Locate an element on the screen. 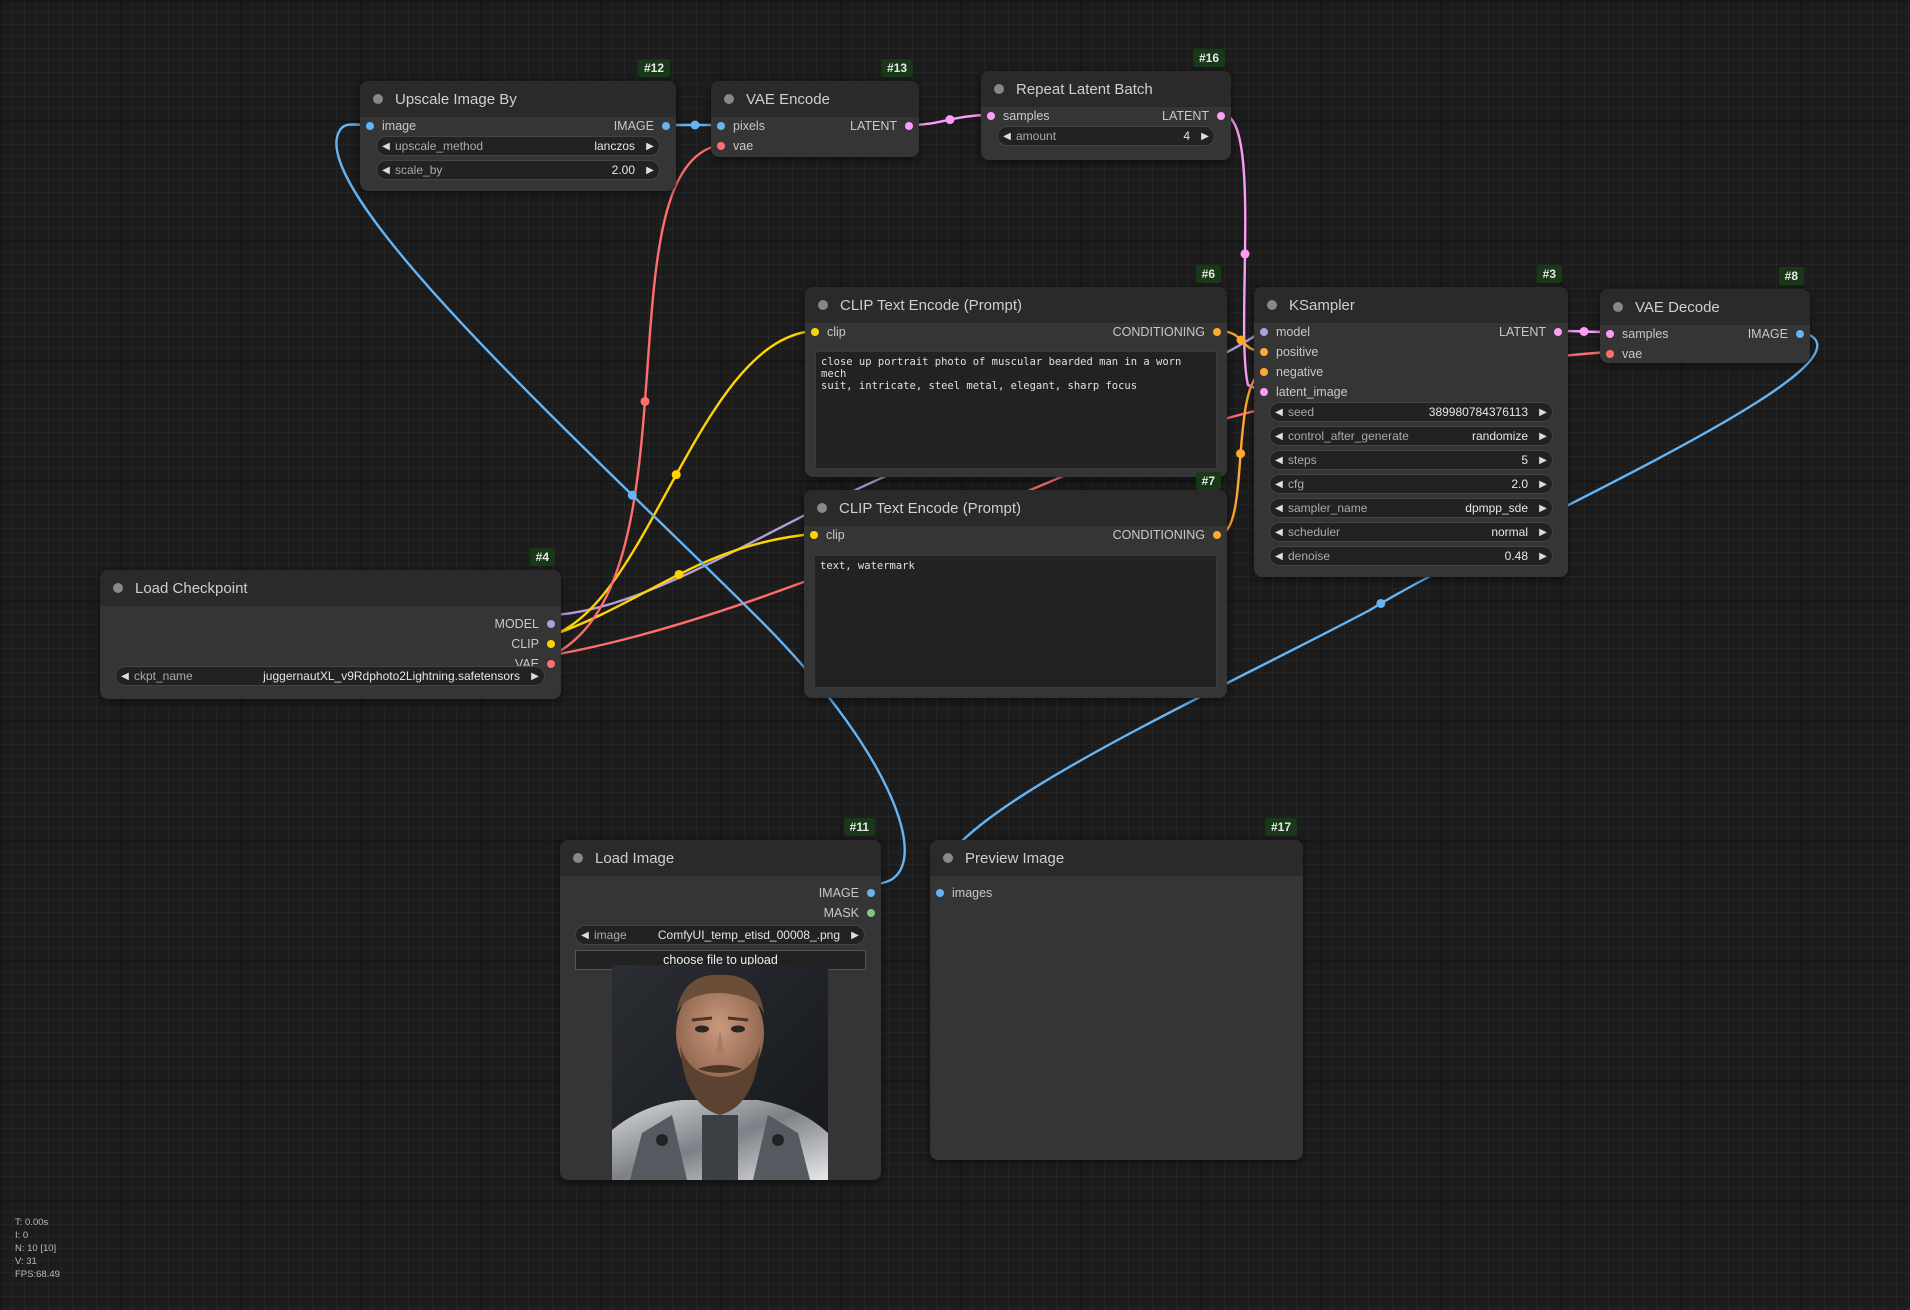 This screenshot has width=1910, height=1310. widget-sampler-name: ◀ sampler_name dpmpp_sde ▶ is located at coordinates (1411, 508).